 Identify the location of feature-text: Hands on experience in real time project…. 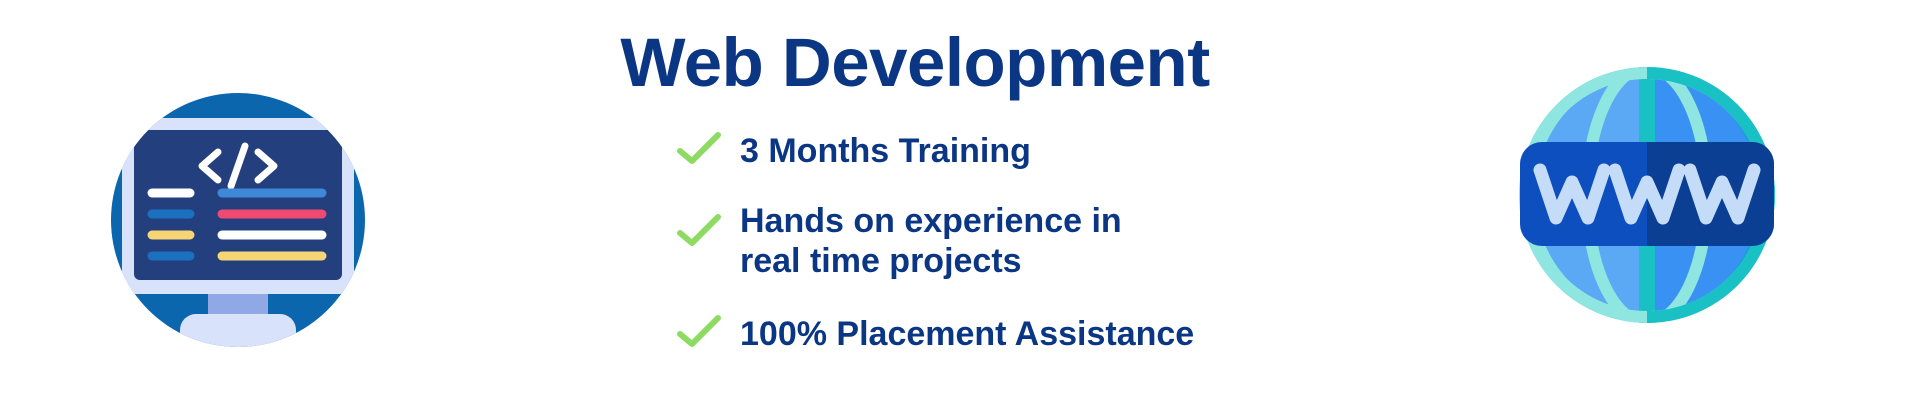
(931, 241).